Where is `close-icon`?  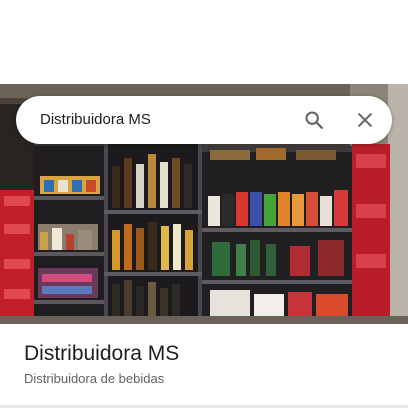 close-icon is located at coordinates (365, 120).